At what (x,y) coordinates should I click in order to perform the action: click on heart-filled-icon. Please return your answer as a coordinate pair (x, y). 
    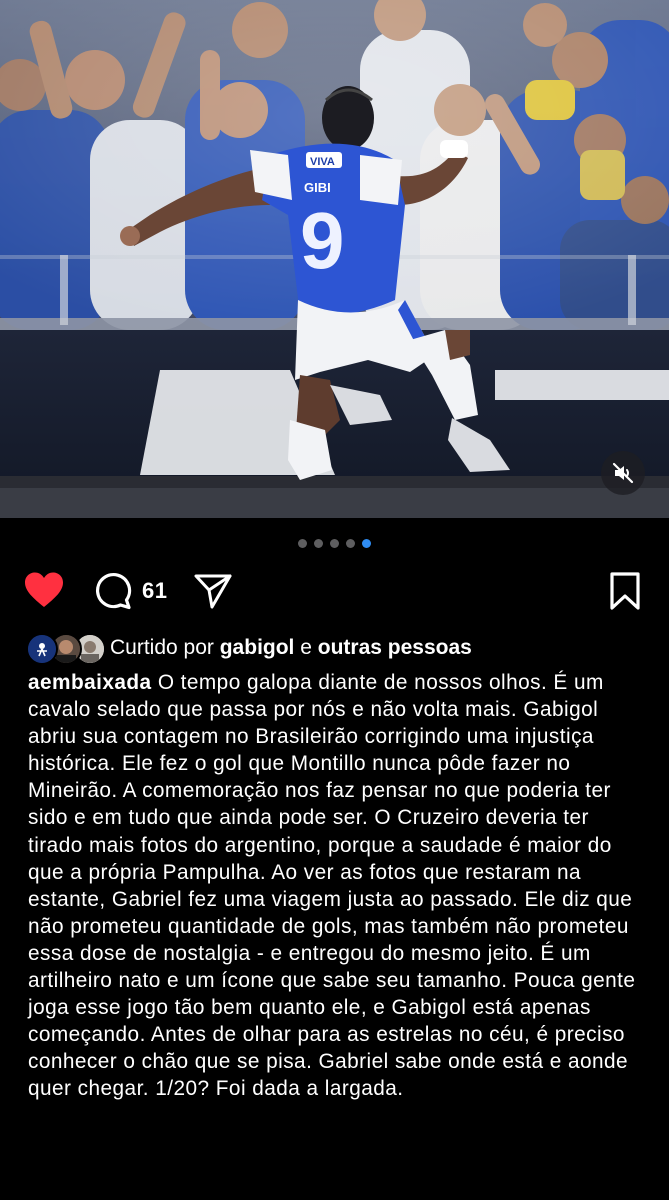
    Looking at the image, I should click on (44, 589).